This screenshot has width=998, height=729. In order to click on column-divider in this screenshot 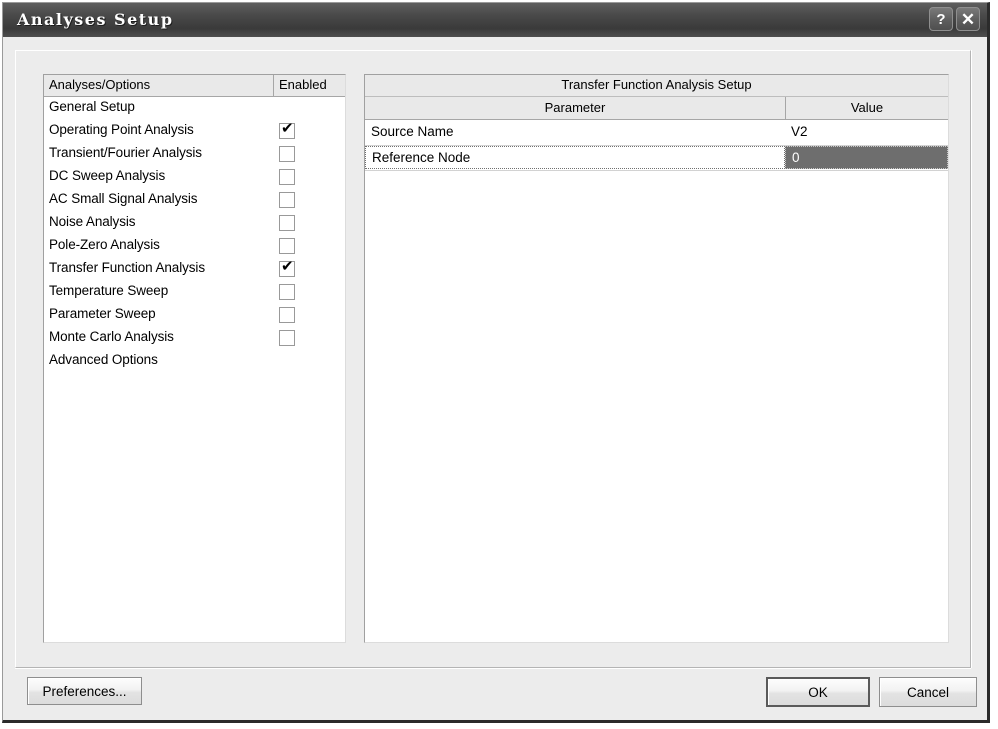, I will do `click(273, 85)`.